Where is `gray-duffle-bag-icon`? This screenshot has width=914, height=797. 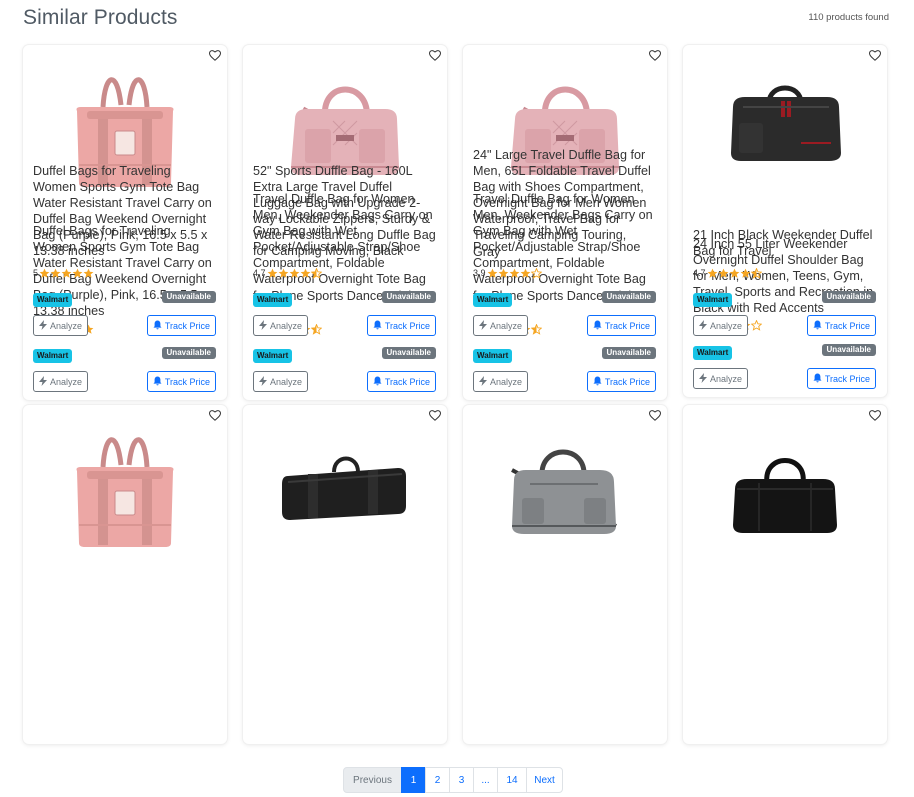
gray-duffle-bag-icon is located at coordinates (565, 490).